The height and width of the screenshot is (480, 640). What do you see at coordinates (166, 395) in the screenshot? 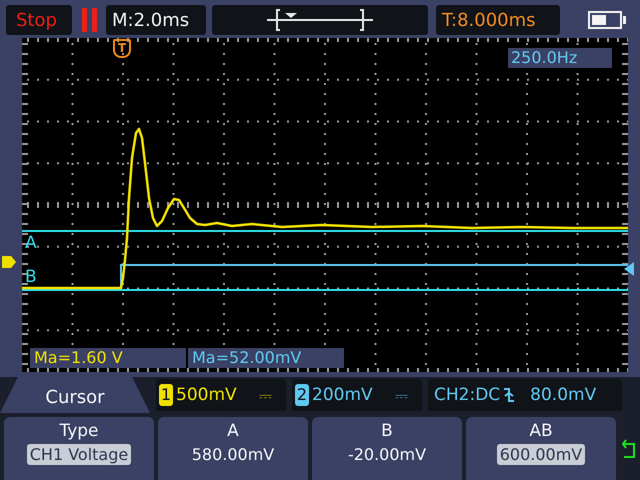
I see `channel-badge: 1` at bounding box center [166, 395].